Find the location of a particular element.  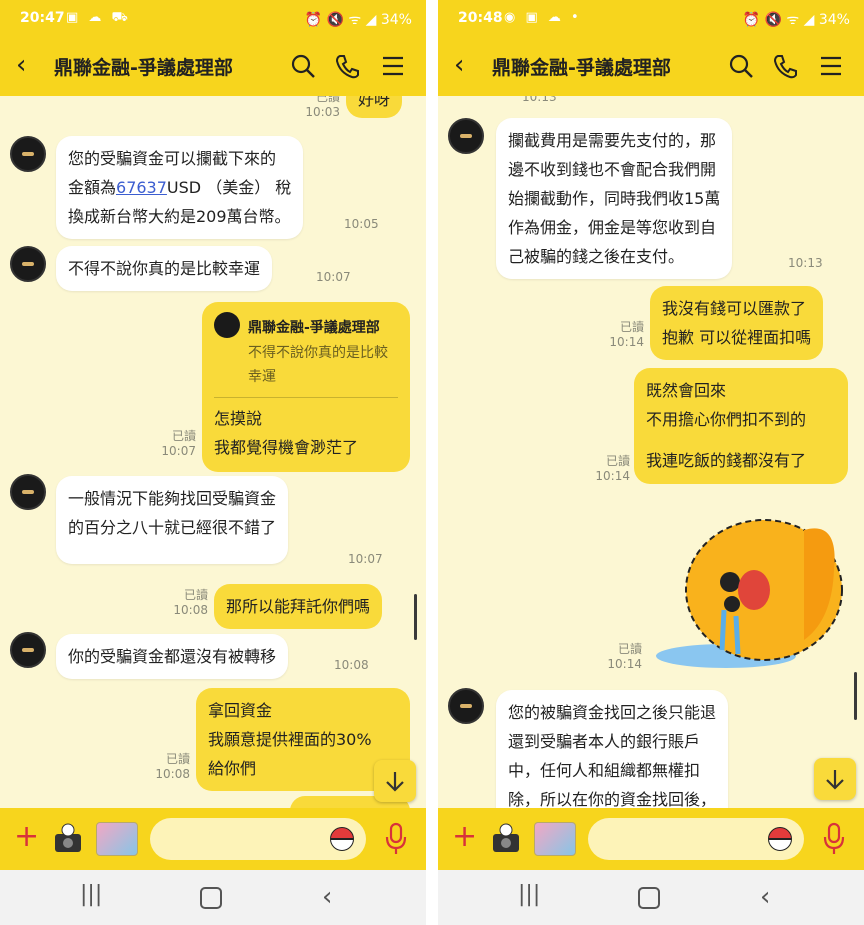

outgoing-message: 既然會回來 不用擔心你們扣不到的 我連吃飯的錢都沒有了 is located at coordinates (741, 426).